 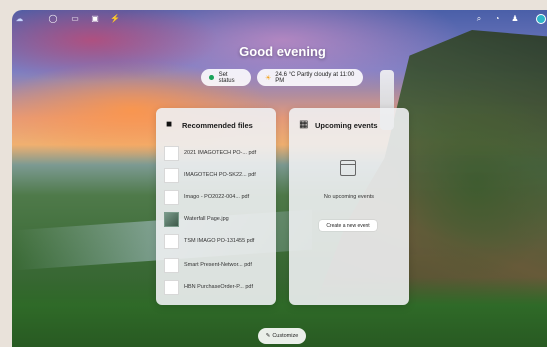 I want to click on status-dot-icon, so click(x=211, y=77).